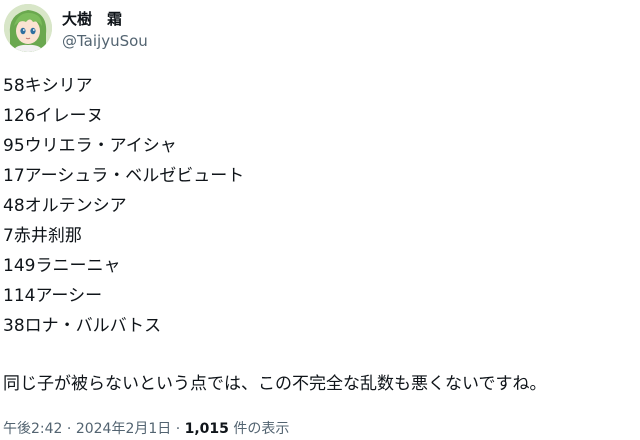 The height and width of the screenshot is (440, 640). I want to click on tweet-line: 17アーシュラ・ベルゼビュート, so click(124, 176).